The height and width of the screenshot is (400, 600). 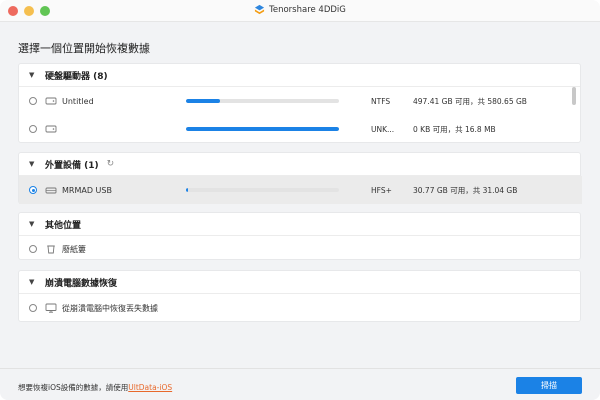 I want to click on footer-hint-text: 想要恢複iOS設備的數據，請使用, so click(x=73, y=387).